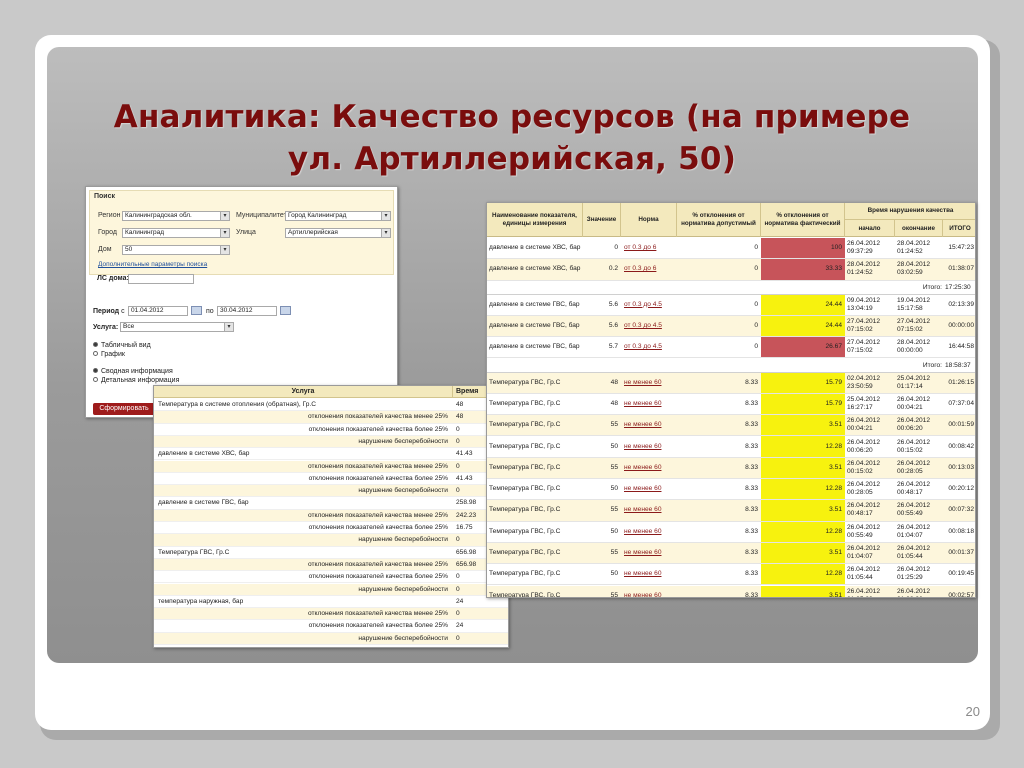 The width and height of the screenshot is (1024, 768). Describe the element at coordinates (458, 466) in the screenshot. I see `service-value-cell: 0` at that location.